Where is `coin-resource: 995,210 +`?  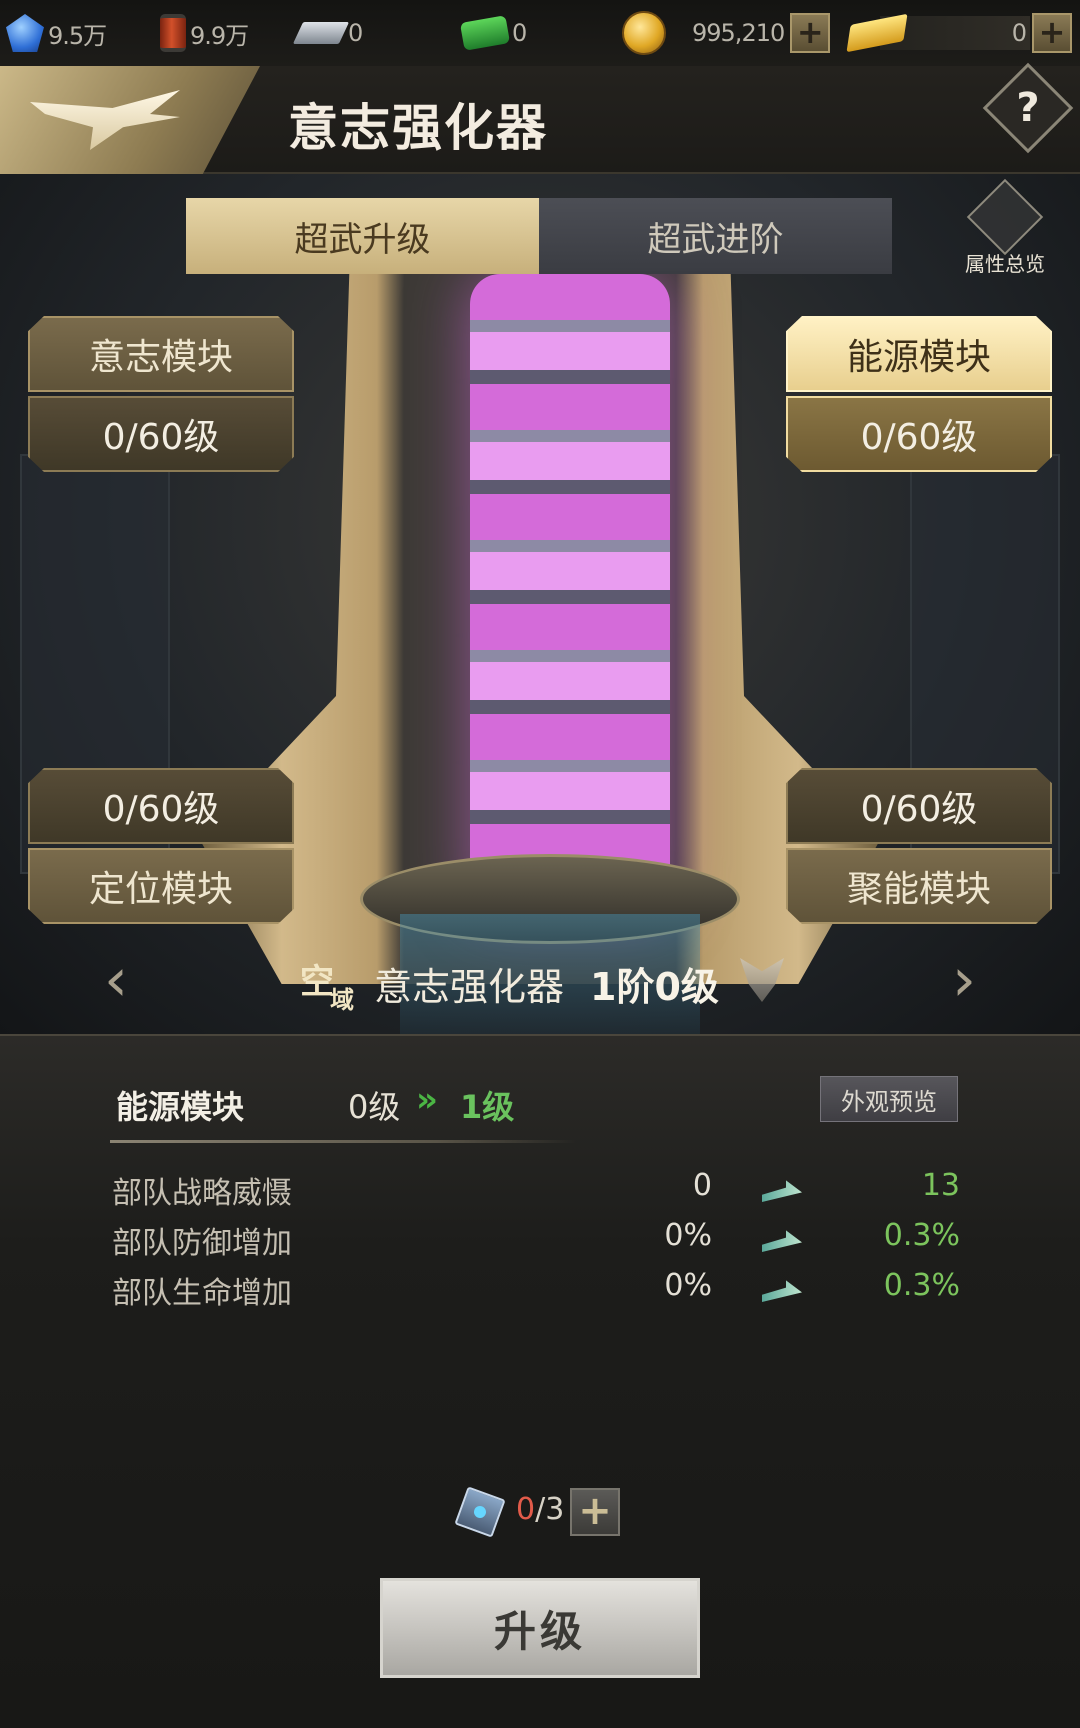 coin-resource: 995,210 + is located at coordinates (726, 33).